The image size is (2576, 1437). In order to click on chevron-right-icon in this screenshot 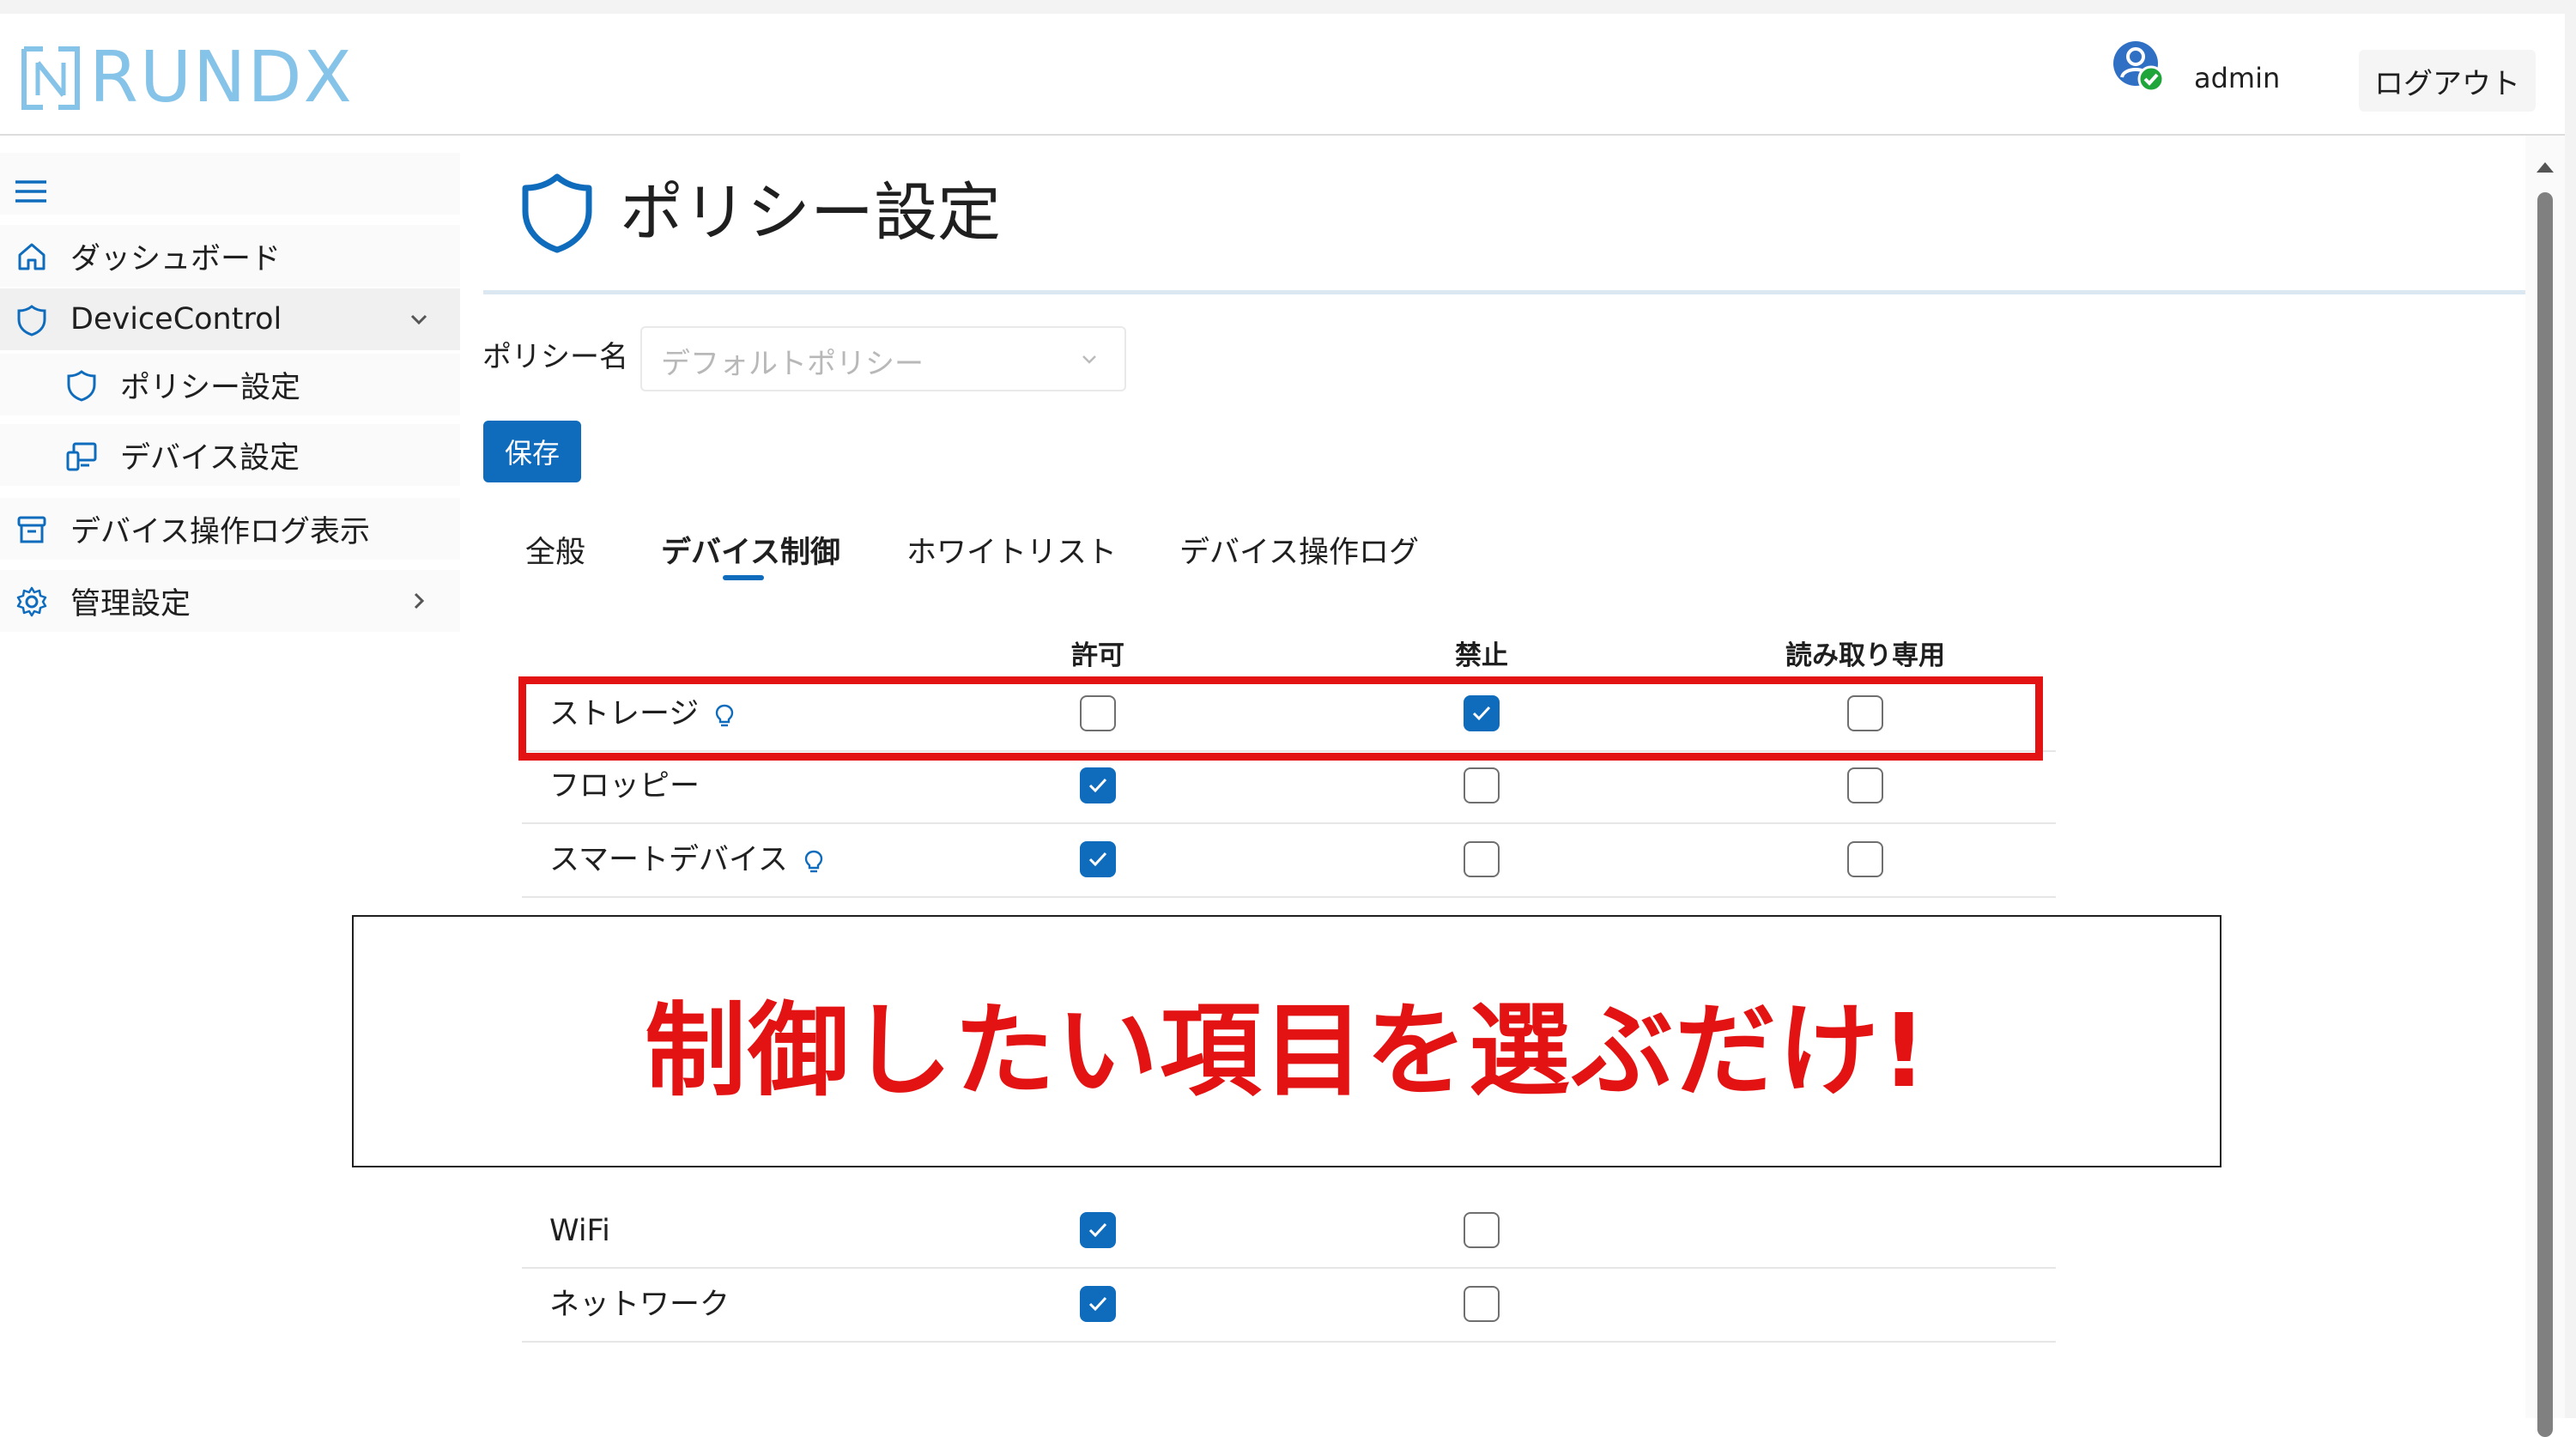, I will do `click(419, 601)`.